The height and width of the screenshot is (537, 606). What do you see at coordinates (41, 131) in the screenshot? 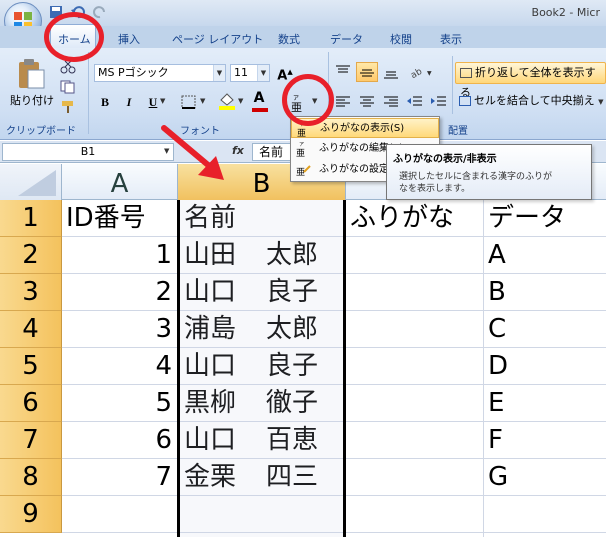
I see `clipboard-group-label: クリップボード` at bounding box center [41, 131].